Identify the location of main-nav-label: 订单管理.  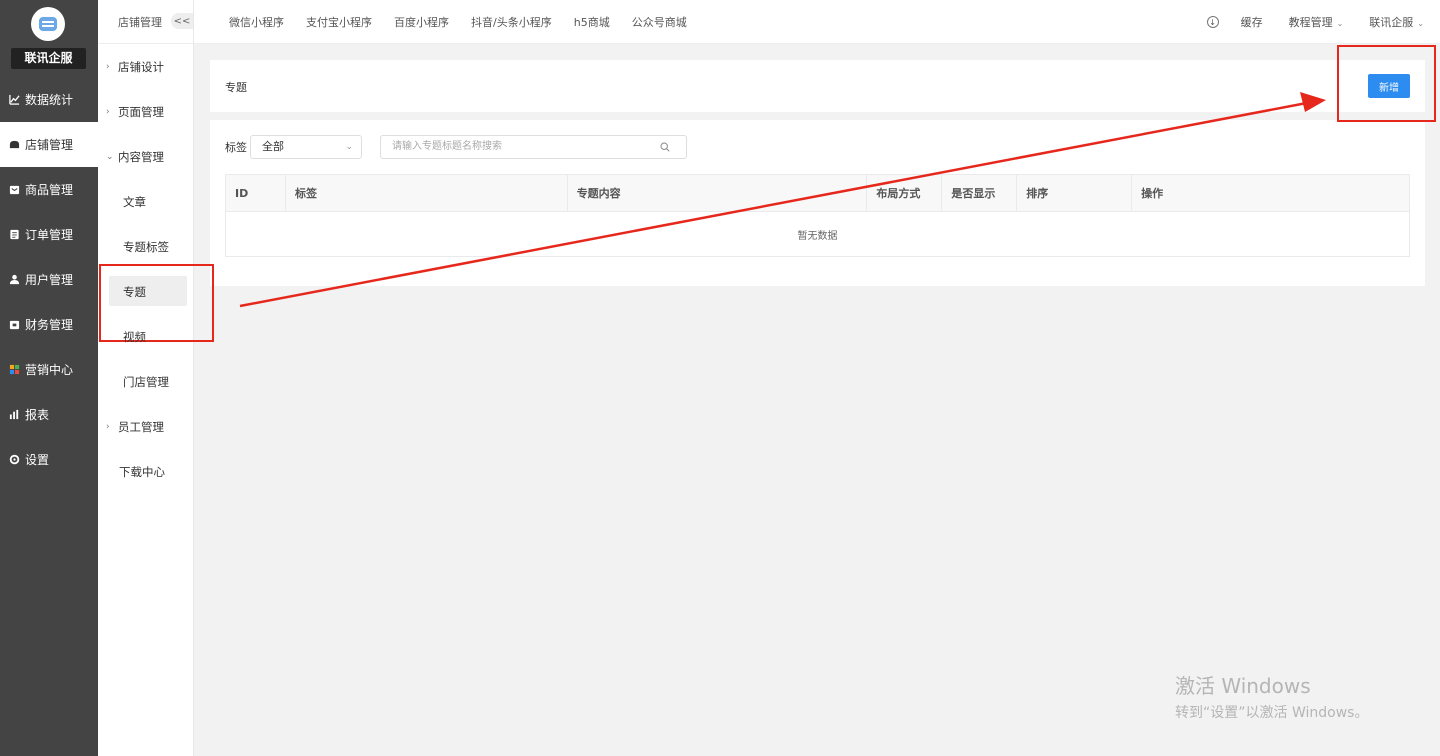
(49, 235).